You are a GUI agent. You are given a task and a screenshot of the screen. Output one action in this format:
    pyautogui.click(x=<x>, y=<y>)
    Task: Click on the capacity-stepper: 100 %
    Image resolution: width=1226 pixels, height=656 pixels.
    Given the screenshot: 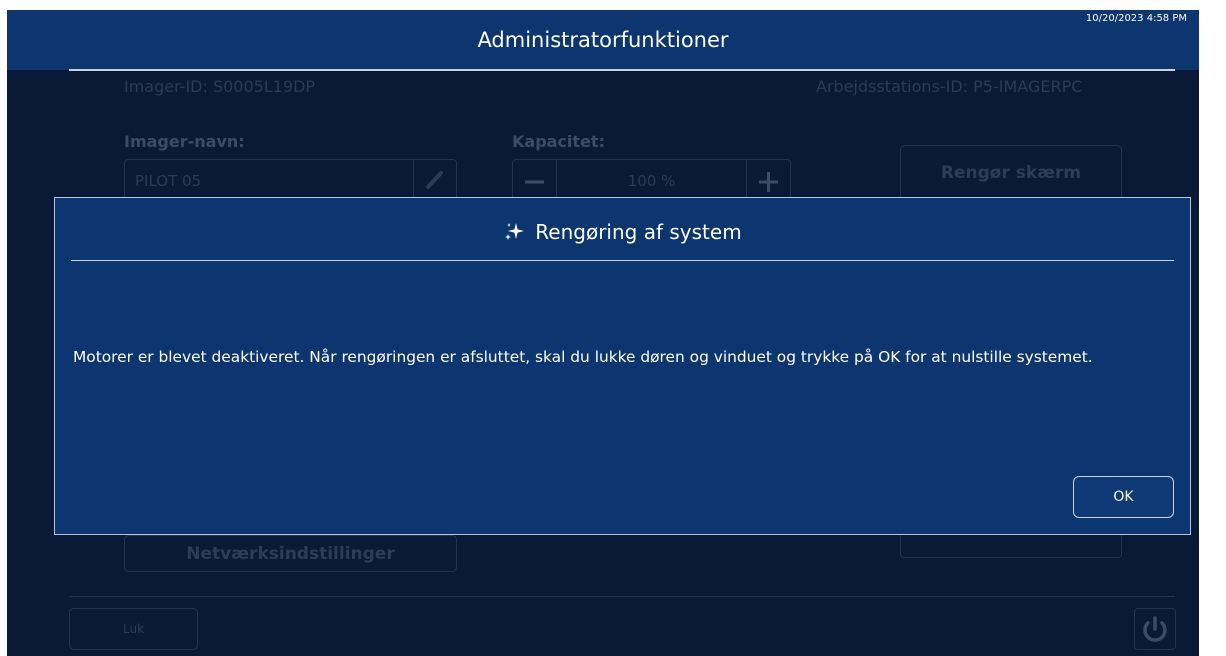 What is the action you would take?
    pyautogui.click(x=651, y=180)
    